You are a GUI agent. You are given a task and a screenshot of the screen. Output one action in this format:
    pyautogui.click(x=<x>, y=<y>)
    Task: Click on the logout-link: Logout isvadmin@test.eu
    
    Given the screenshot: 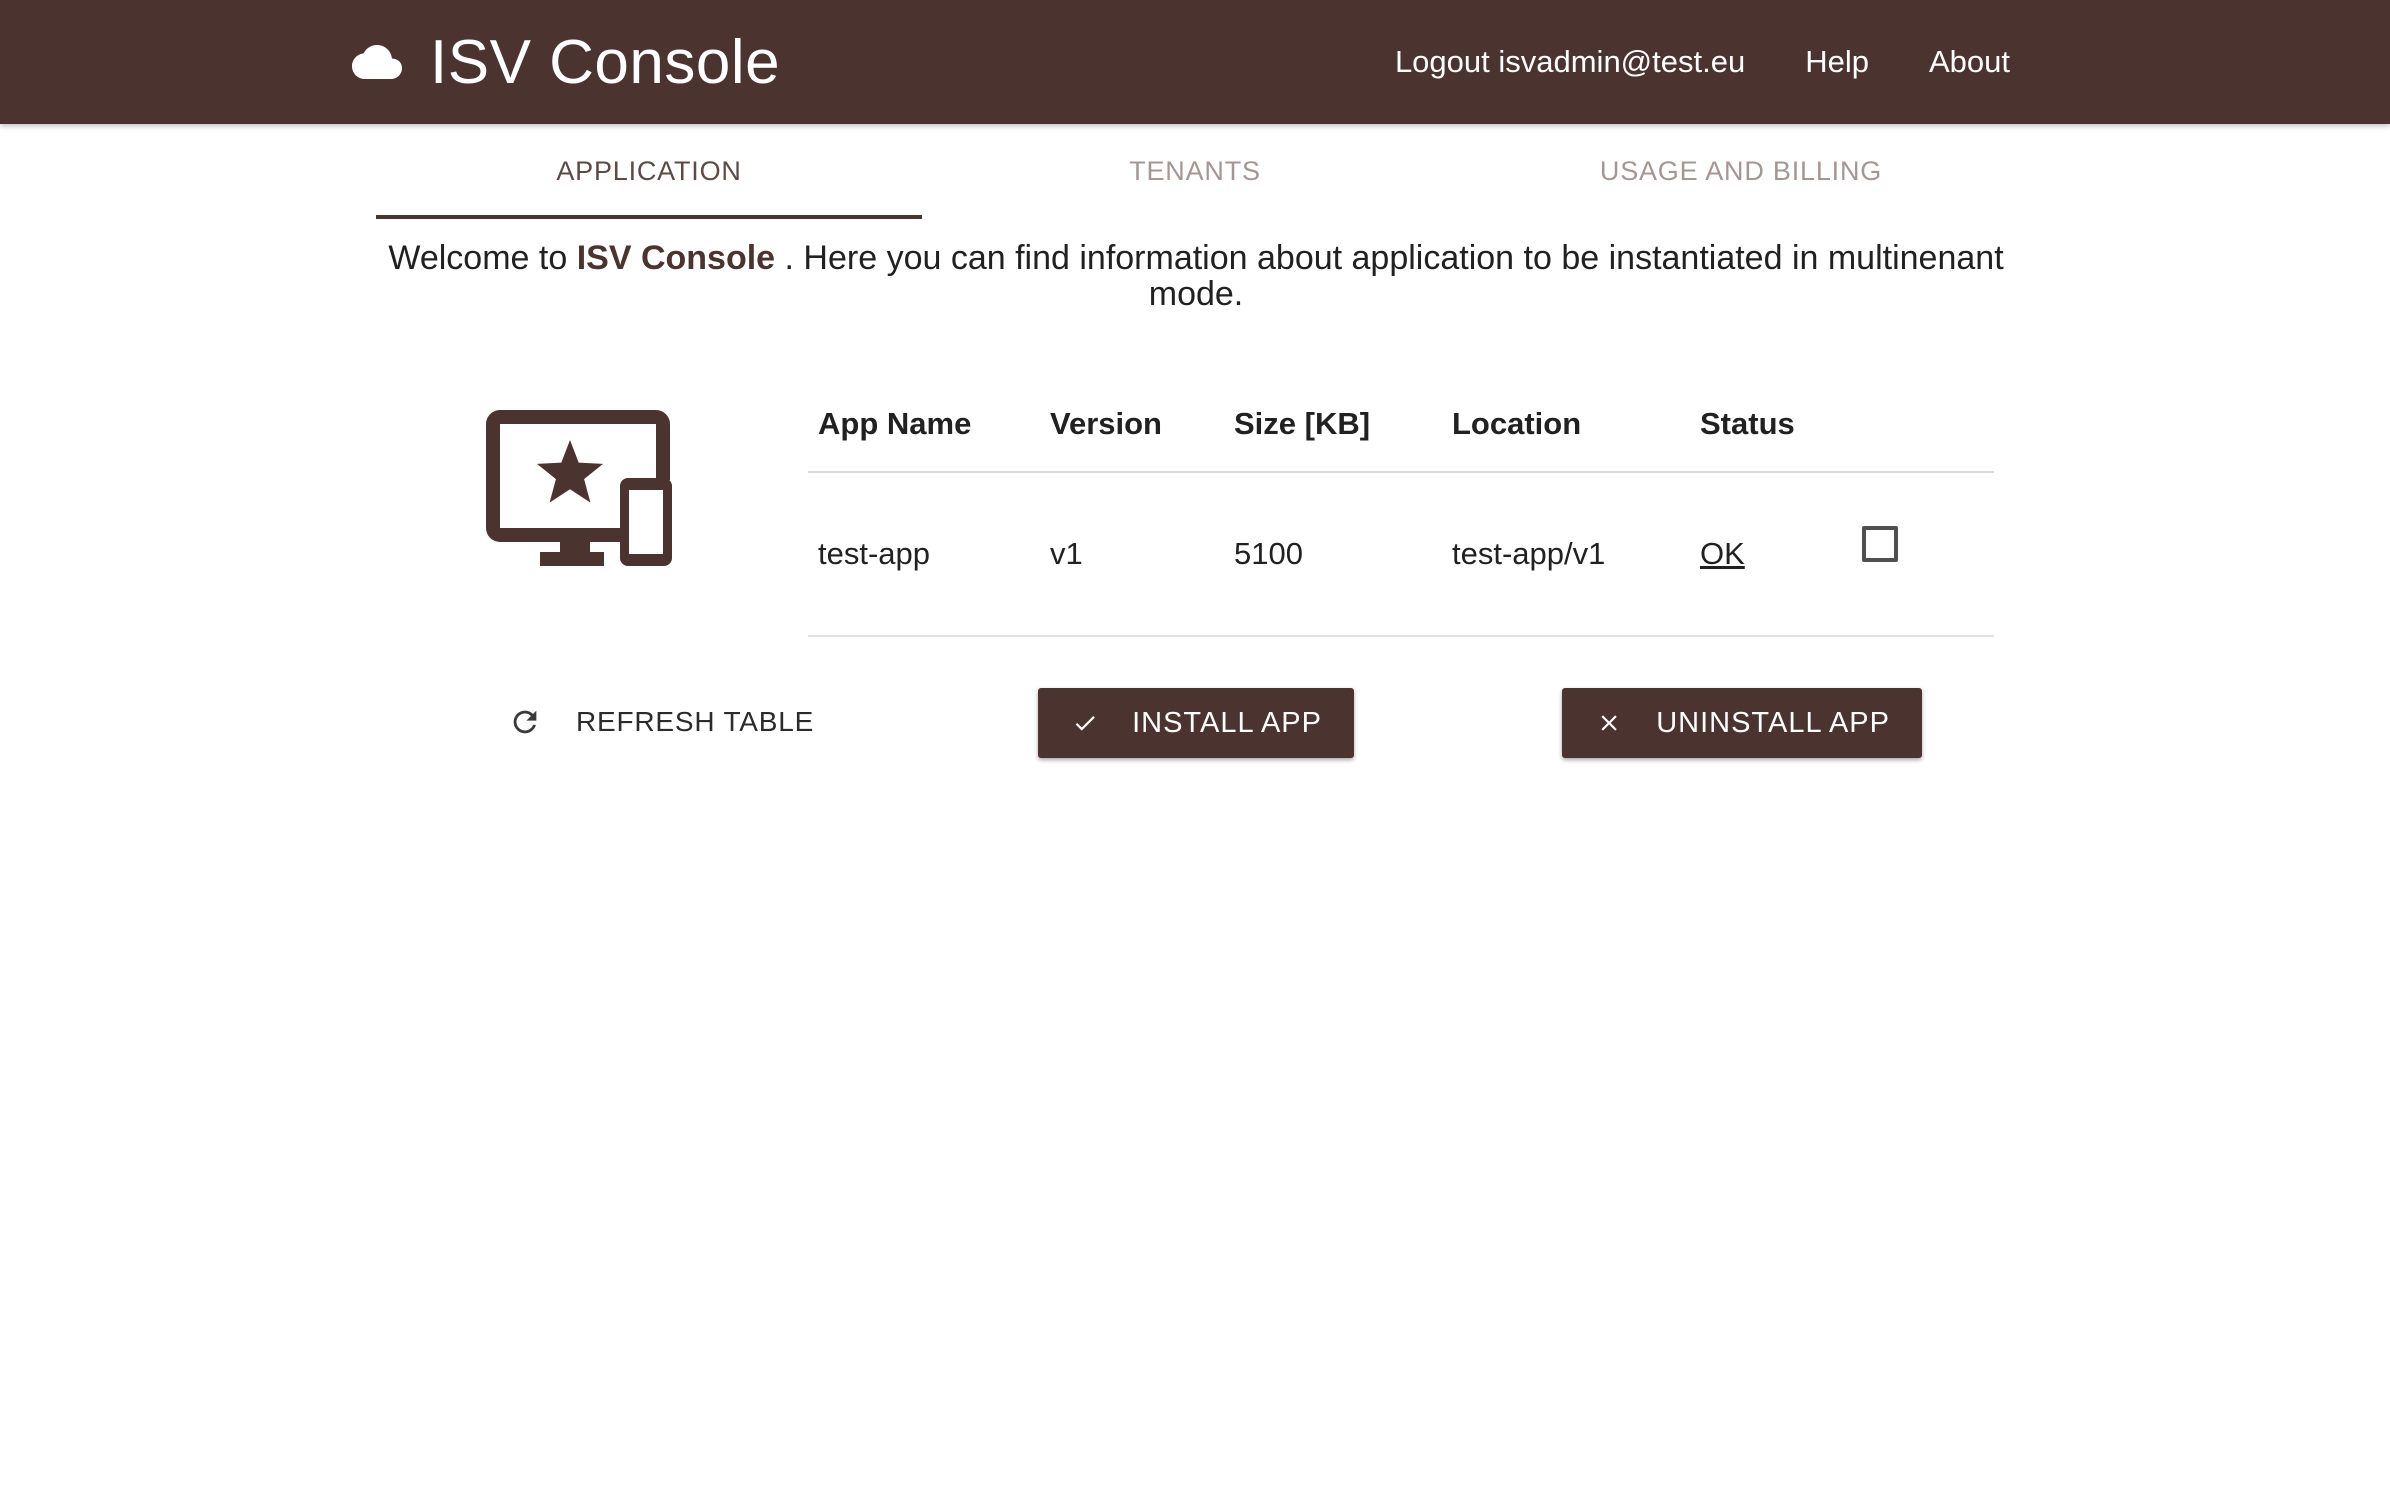 What is the action you would take?
    pyautogui.click(x=1570, y=62)
    